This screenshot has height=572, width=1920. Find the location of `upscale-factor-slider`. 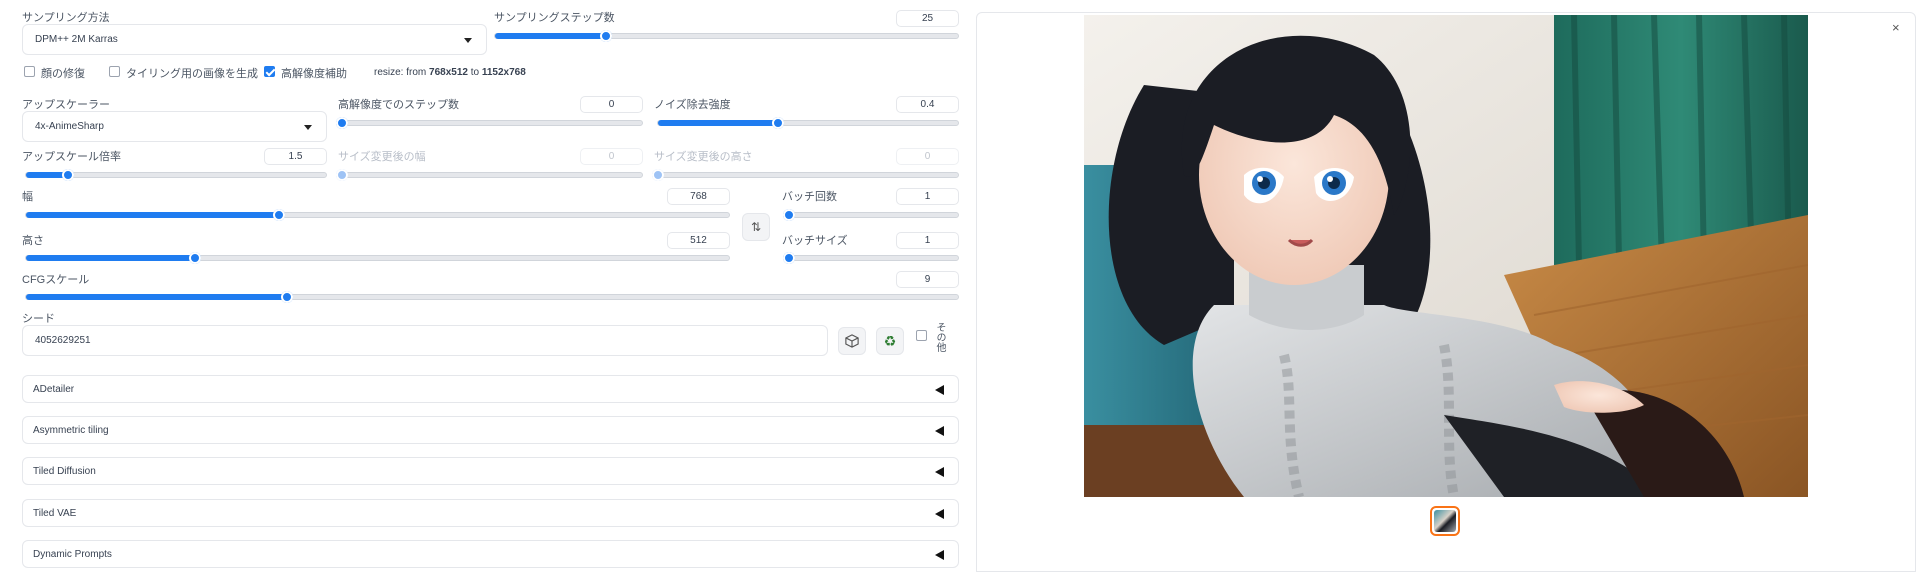

upscale-factor-slider is located at coordinates (176, 175).